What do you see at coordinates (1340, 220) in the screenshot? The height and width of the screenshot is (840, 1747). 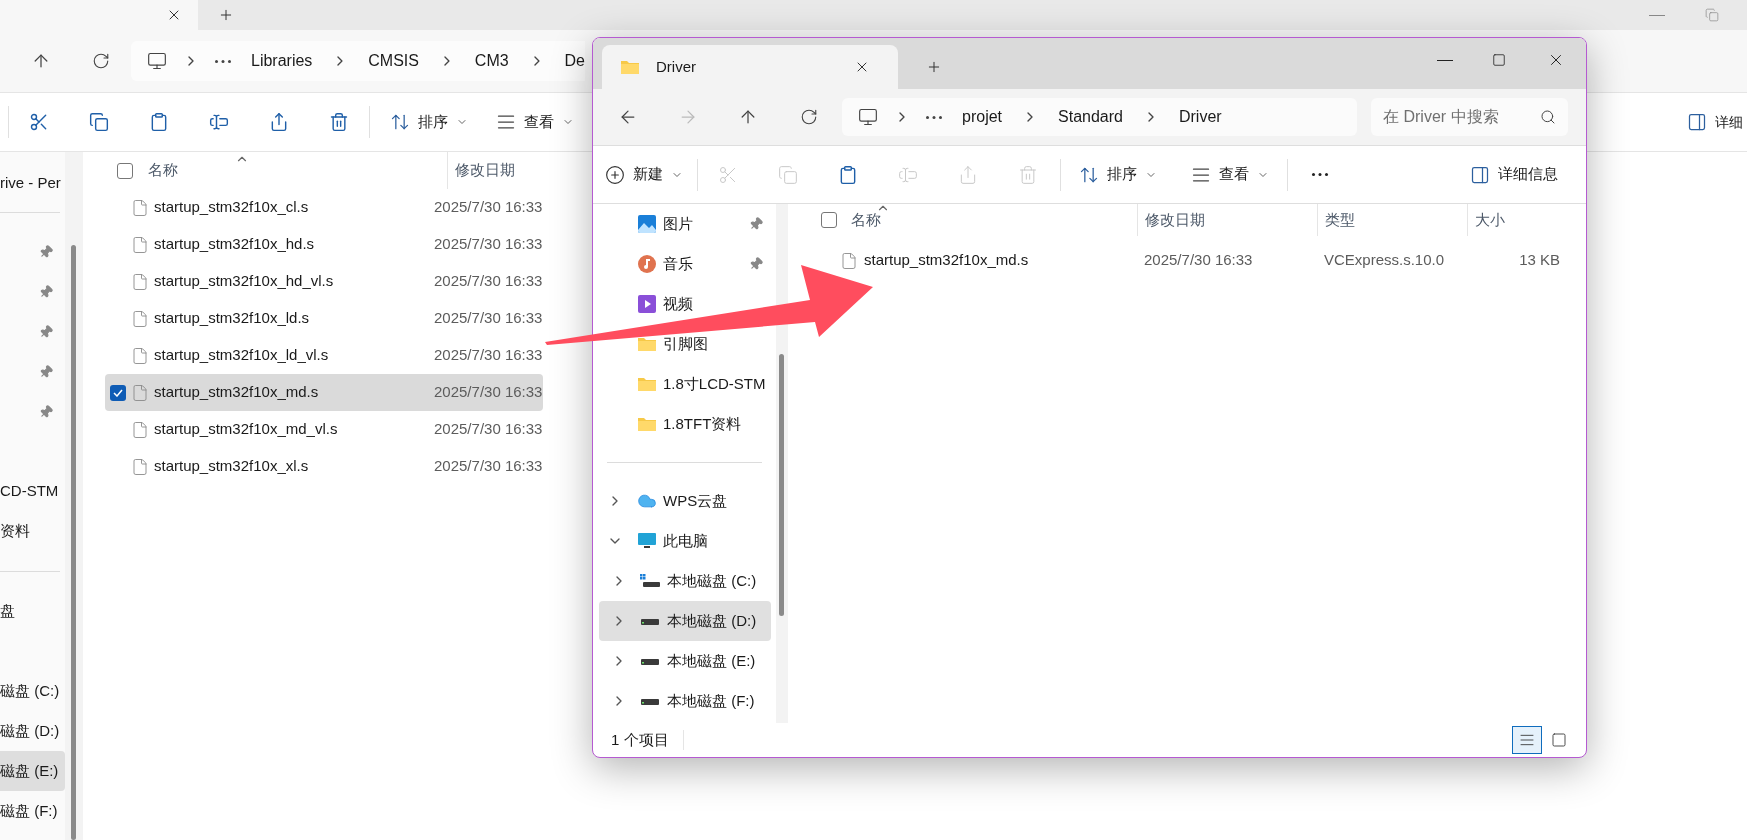 I see `column-header: 类型` at bounding box center [1340, 220].